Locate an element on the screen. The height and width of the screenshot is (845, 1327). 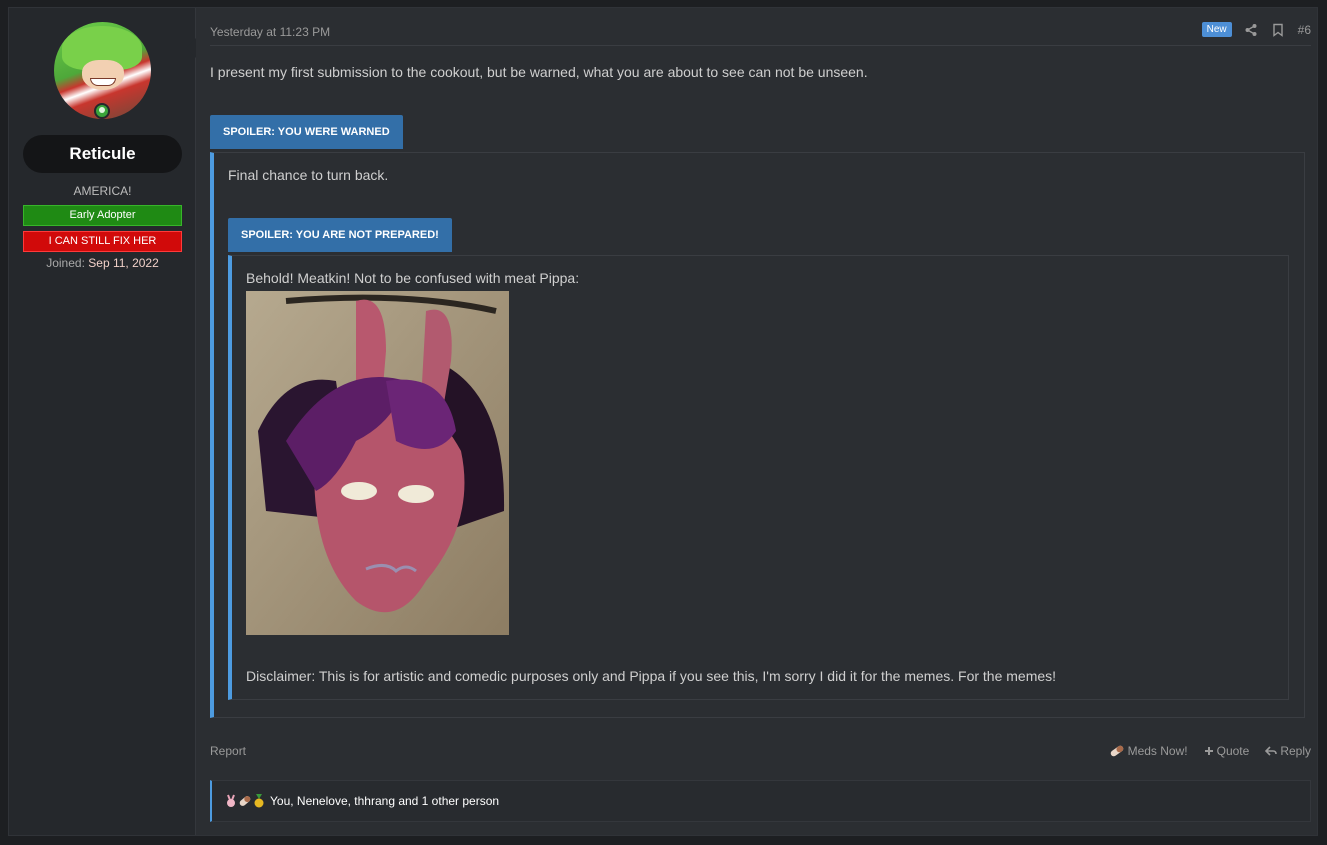
joined-info: Joined: Sep 11, 2022 is located at coordinates (102, 263).